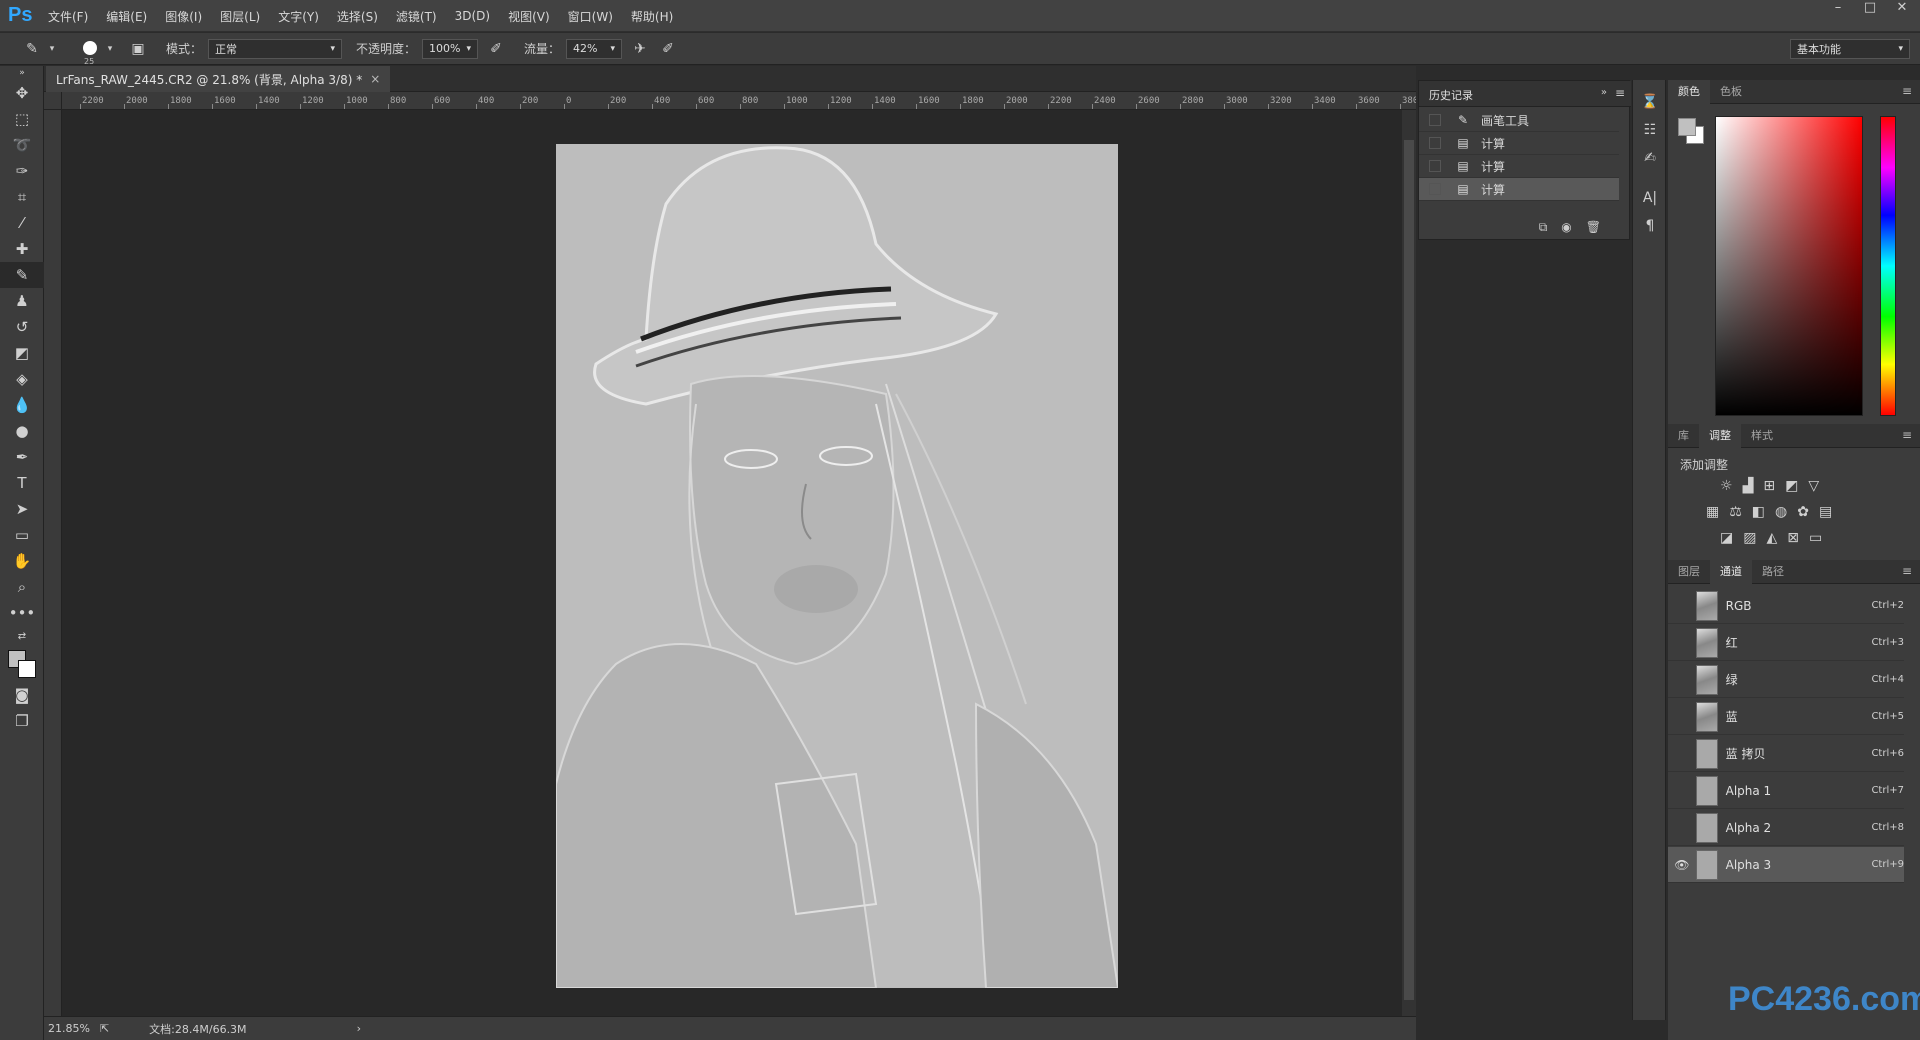  I want to click on menu-type: 文字(Y), so click(298, 16).